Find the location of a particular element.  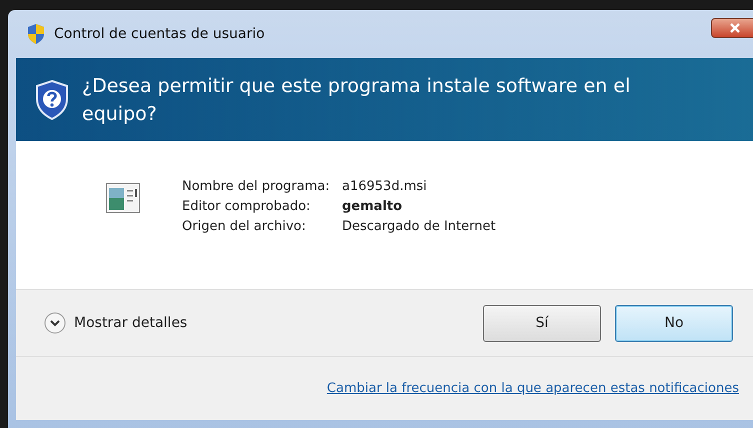

detail-value: Descargado de Internet is located at coordinates (419, 227).